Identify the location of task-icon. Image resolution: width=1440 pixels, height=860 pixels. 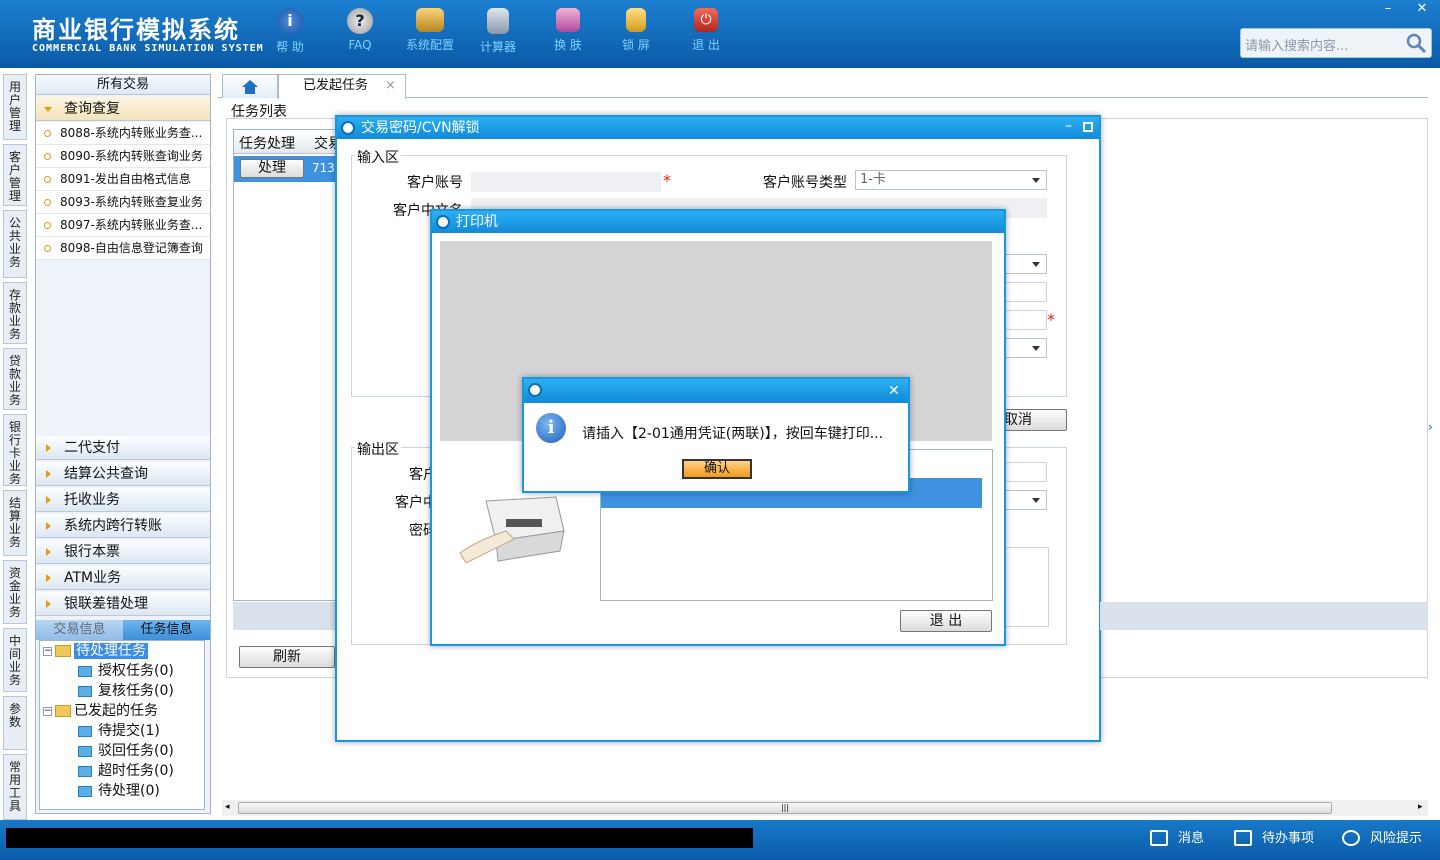
(85, 751).